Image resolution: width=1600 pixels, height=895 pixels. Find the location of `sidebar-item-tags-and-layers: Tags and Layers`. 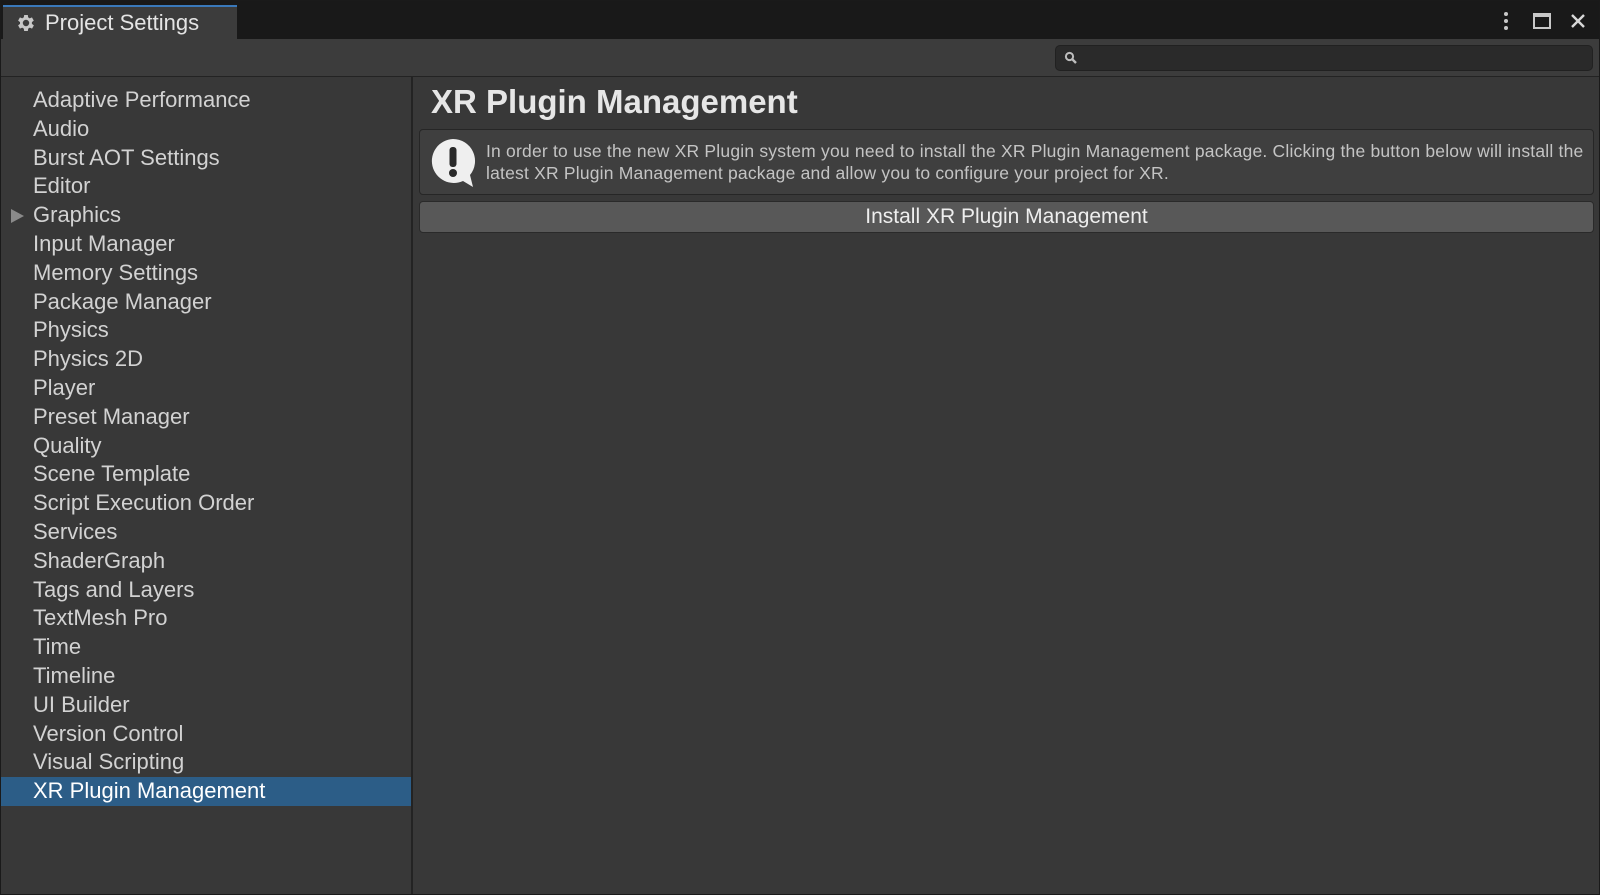

sidebar-item-tags-and-layers: Tags and Layers is located at coordinates (206, 590).